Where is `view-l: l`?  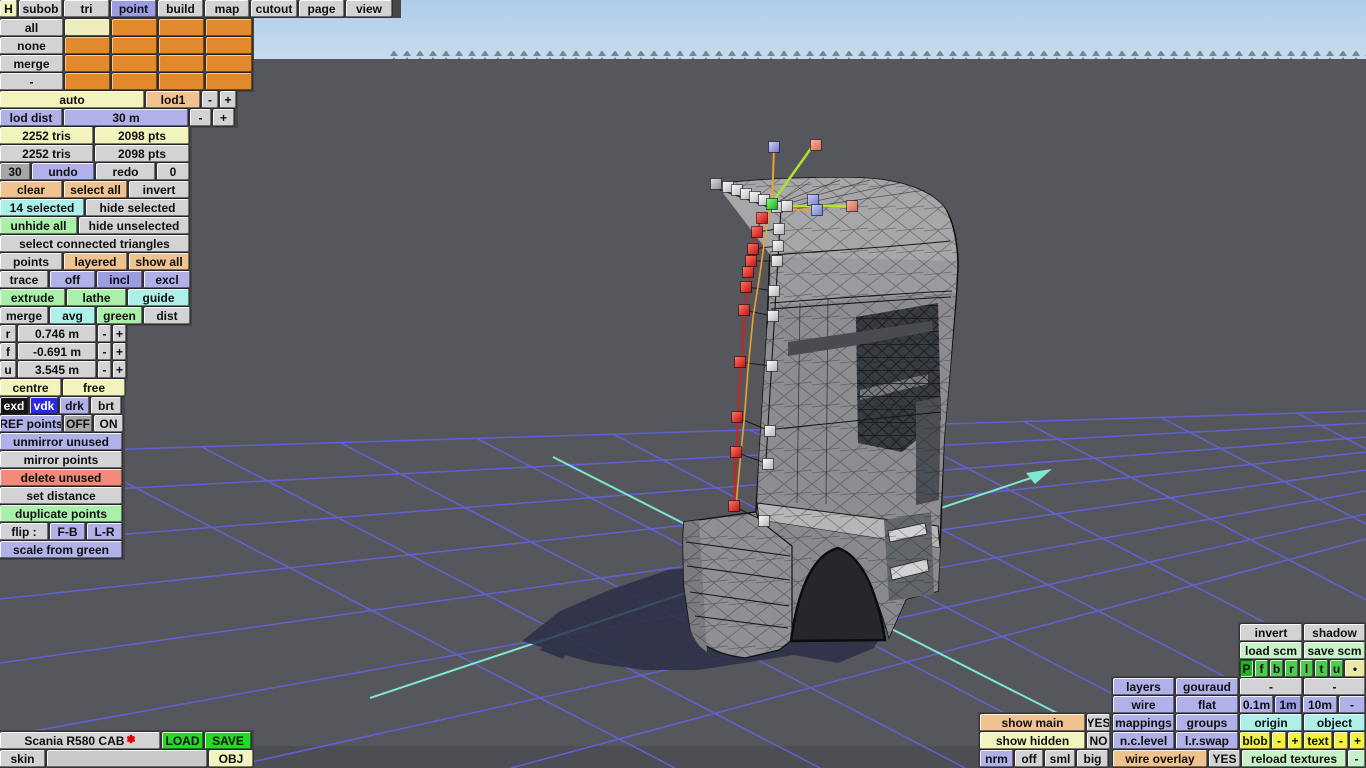 view-l: l is located at coordinates (1306, 668).